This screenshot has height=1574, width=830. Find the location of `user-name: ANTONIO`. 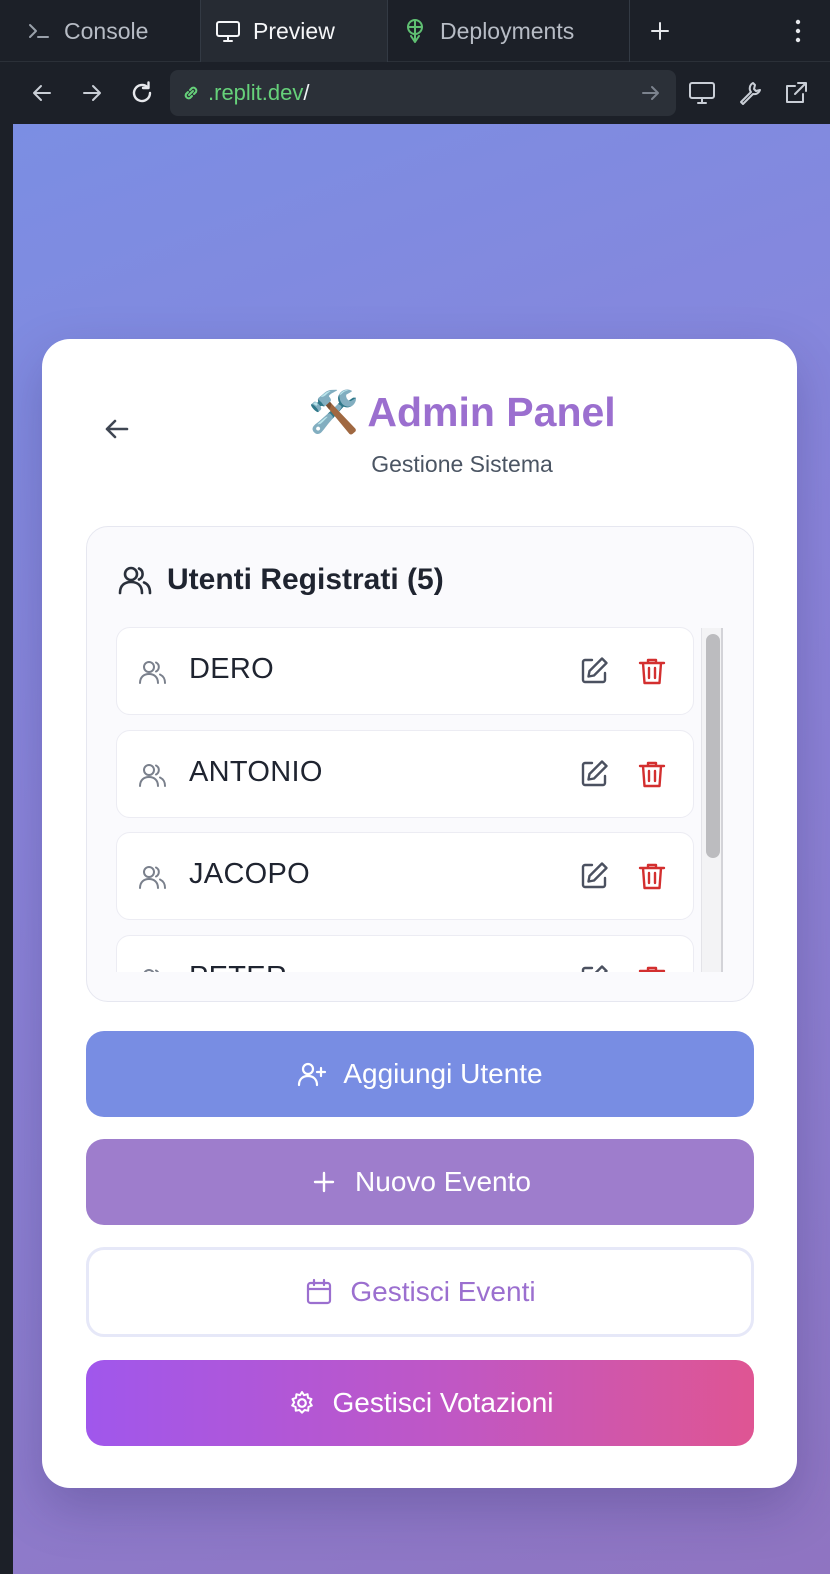

user-name: ANTONIO is located at coordinates (256, 772).